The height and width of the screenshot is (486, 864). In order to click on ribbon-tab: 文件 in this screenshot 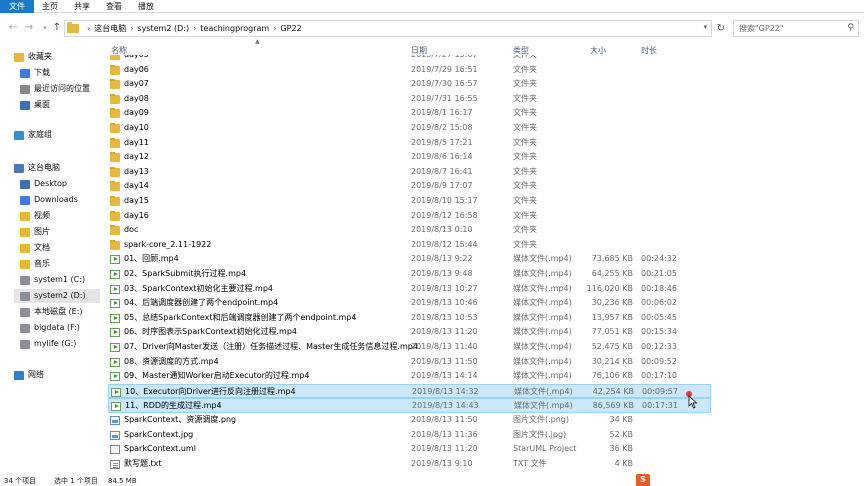, I will do `click(17, 6)`.